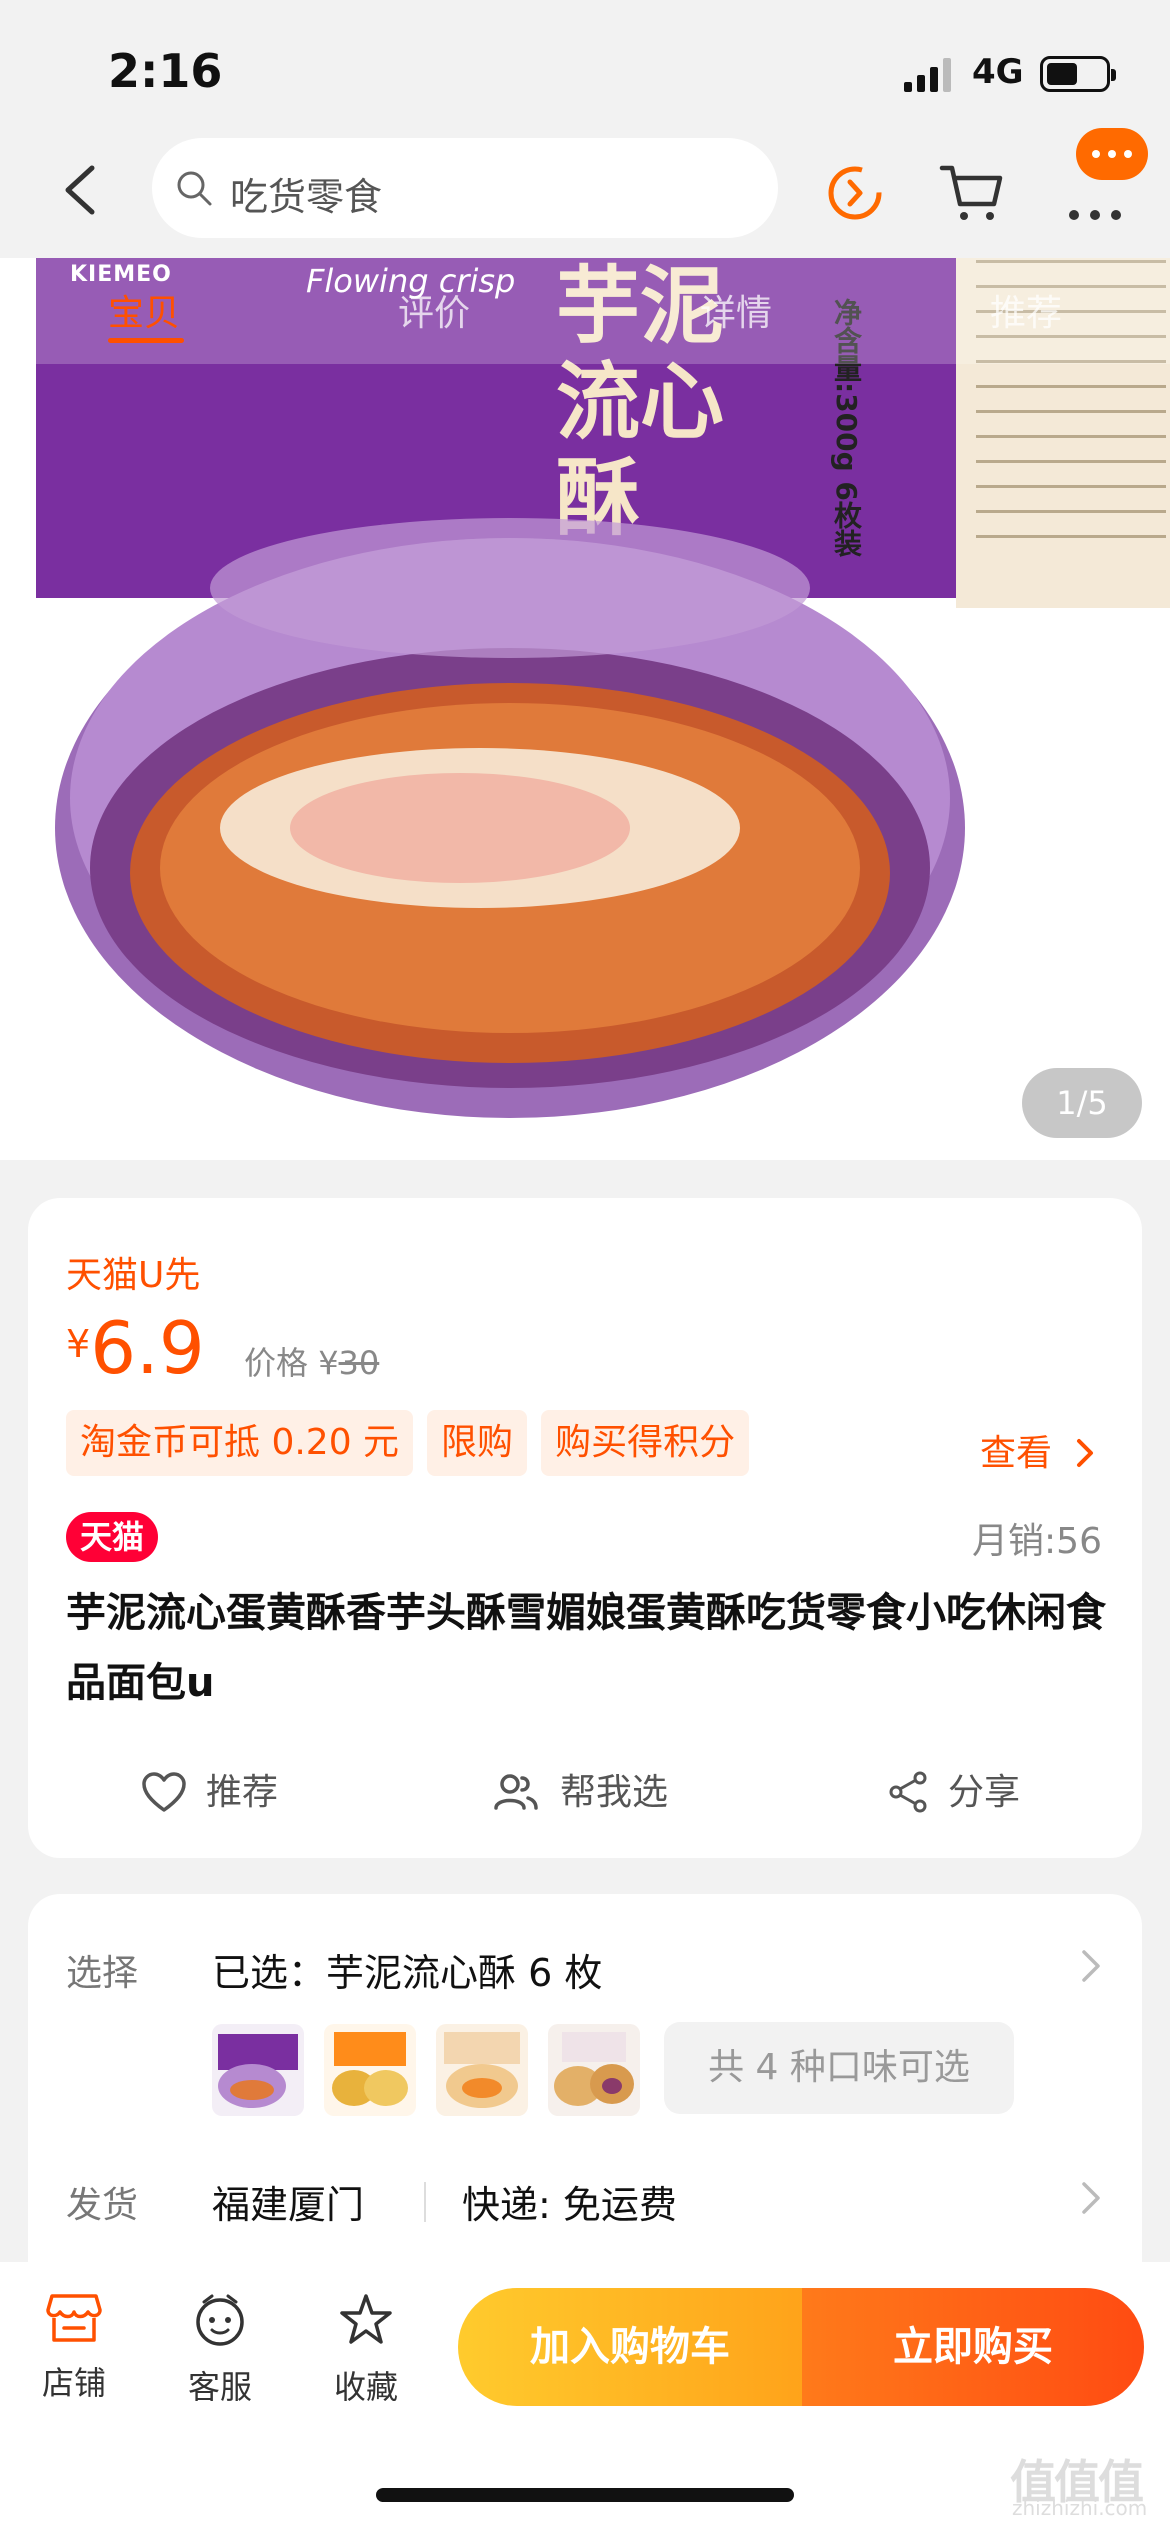 This screenshot has width=1170, height=2532. Describe the element at coordinates (585, 70) in the screenshot. I see `status-bar: 2:16 4G` at that location.